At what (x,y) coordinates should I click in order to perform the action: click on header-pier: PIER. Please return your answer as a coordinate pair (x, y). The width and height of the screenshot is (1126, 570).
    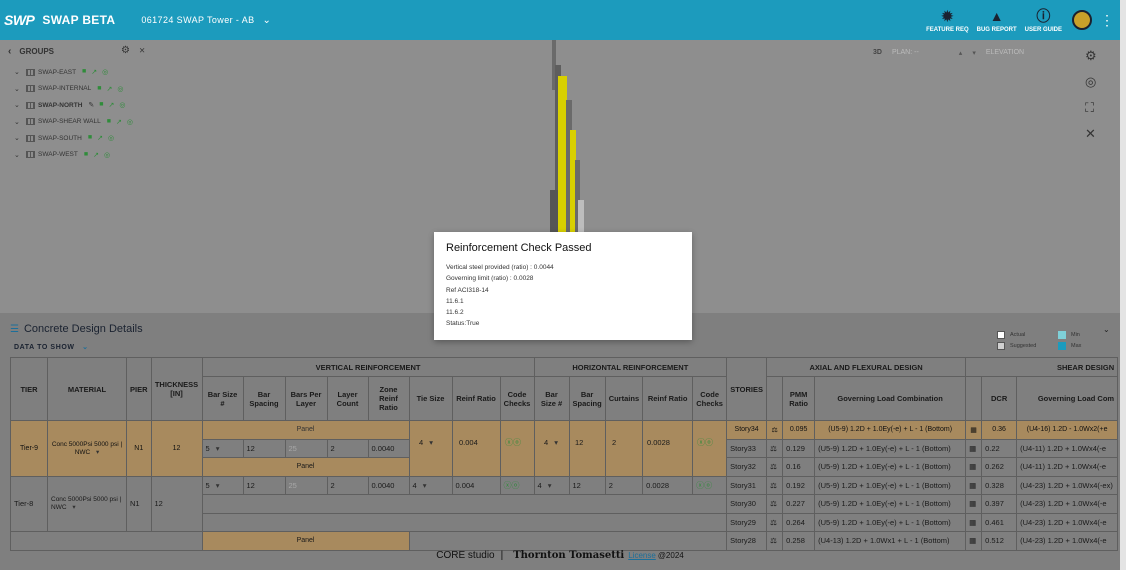
    Looking at the image, I should click on (139, 389).